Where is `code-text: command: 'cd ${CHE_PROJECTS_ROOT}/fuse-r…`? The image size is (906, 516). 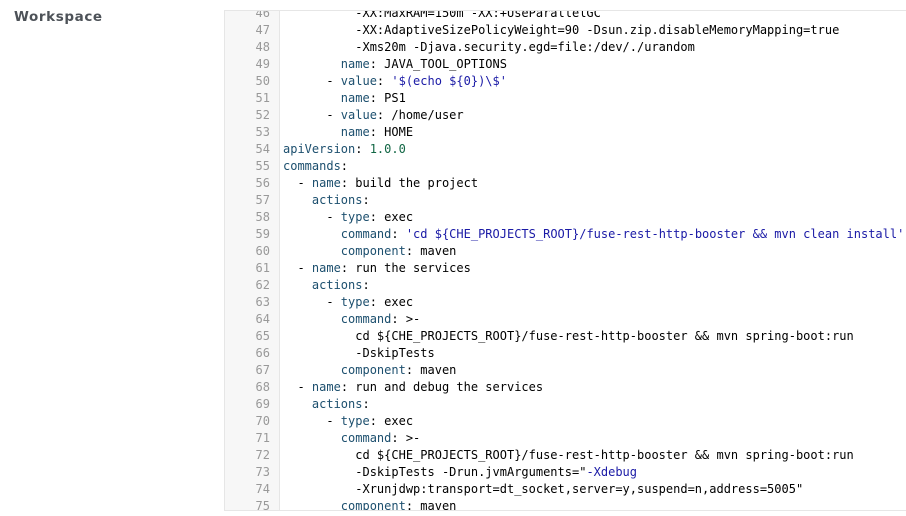
code-text: command: 'cd ${CHE_PROJECTS_ROOT}/fuse-r… is located at coordinates (594, 234).